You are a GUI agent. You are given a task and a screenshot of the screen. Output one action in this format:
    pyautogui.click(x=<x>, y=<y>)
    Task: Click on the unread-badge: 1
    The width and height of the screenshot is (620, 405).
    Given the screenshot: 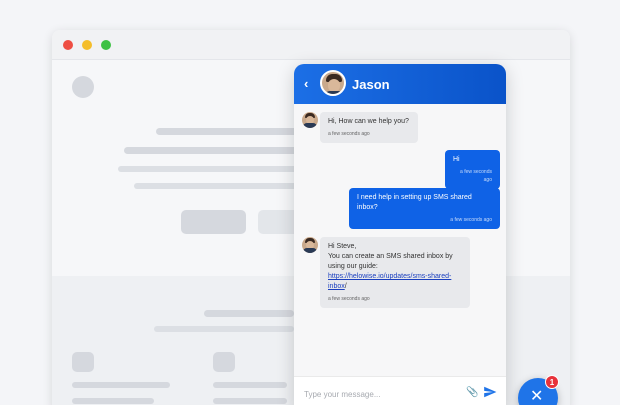 What is the action you would take?
    pyautogui.click(x=552, y=382)
    